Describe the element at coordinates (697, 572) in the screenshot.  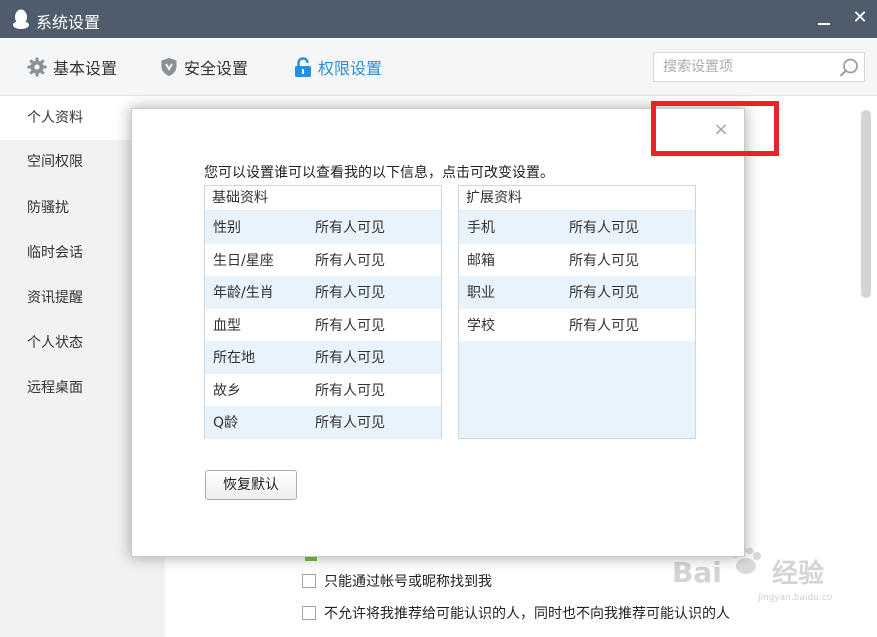
I see `svg-text: Bai` at that location.